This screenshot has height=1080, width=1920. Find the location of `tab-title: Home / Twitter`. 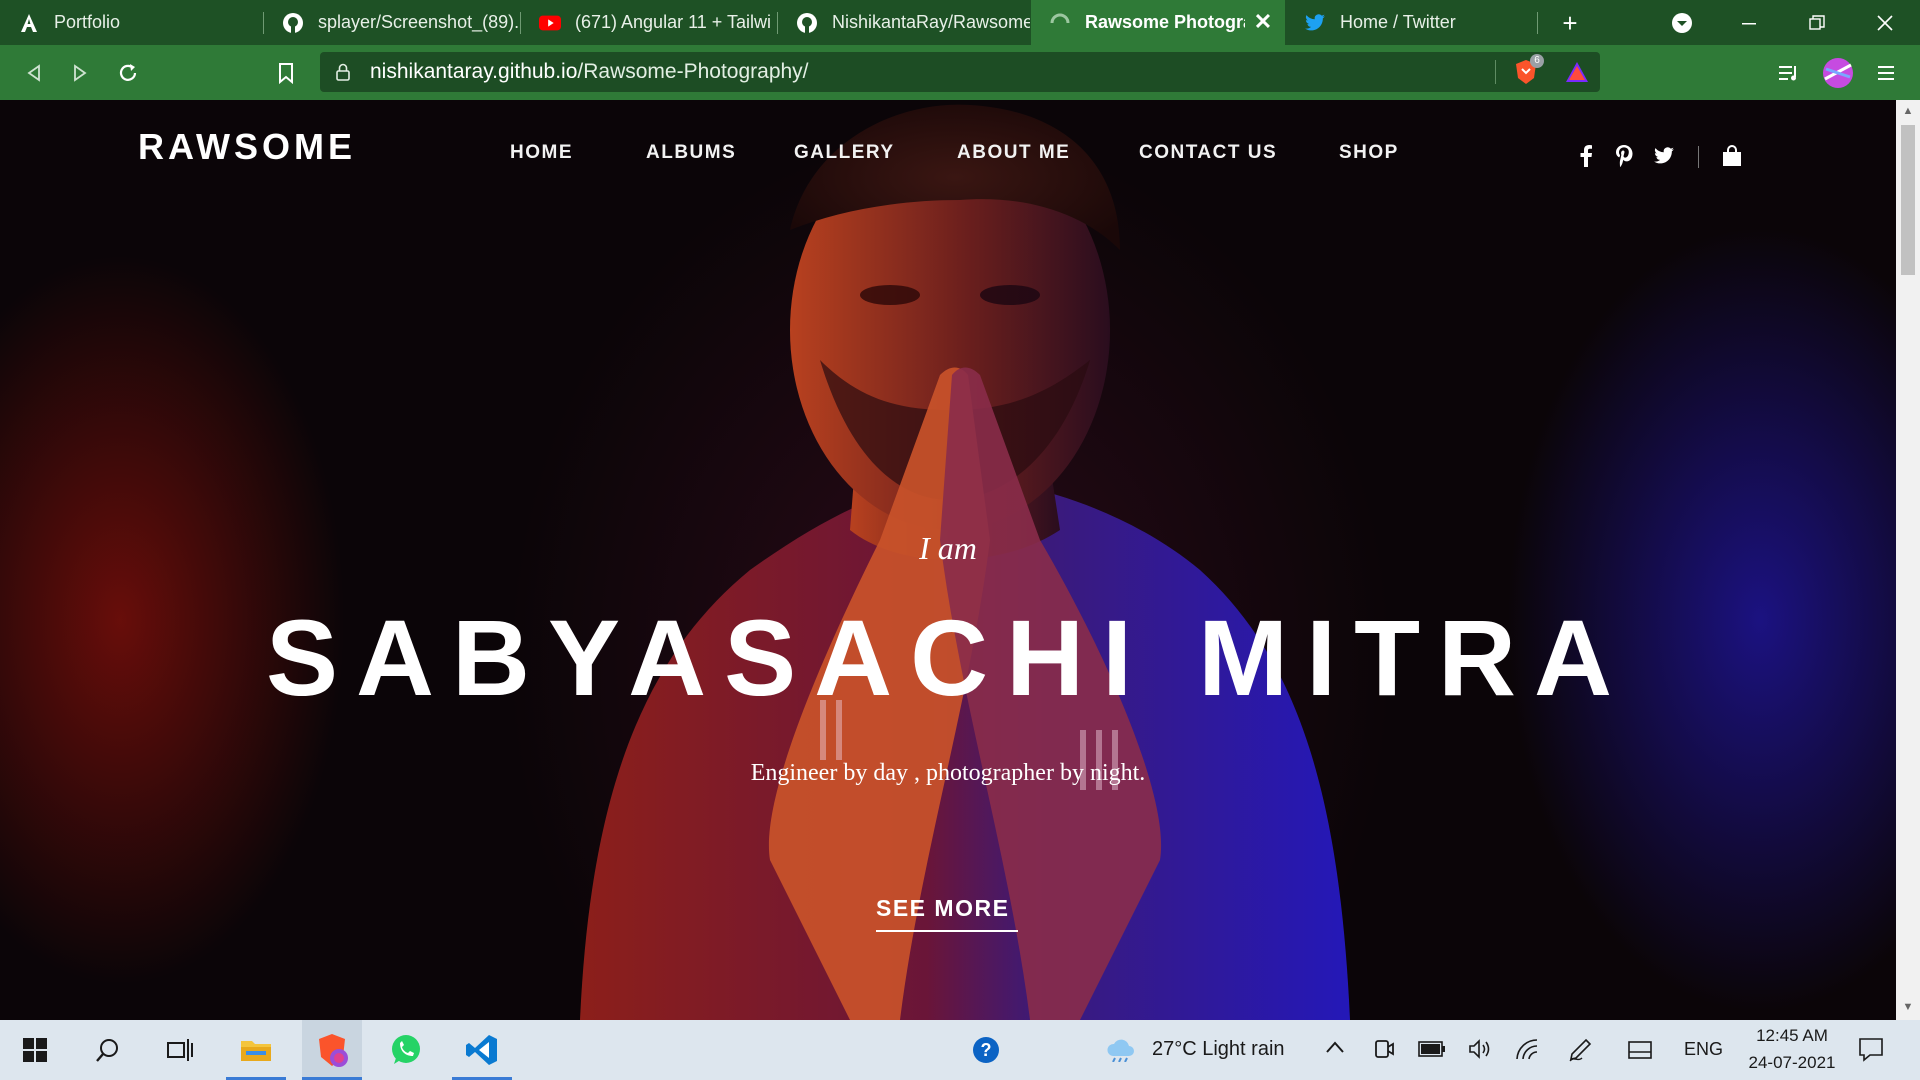

tab-title: Home / Twitter is located at coordinates (1398, 22).